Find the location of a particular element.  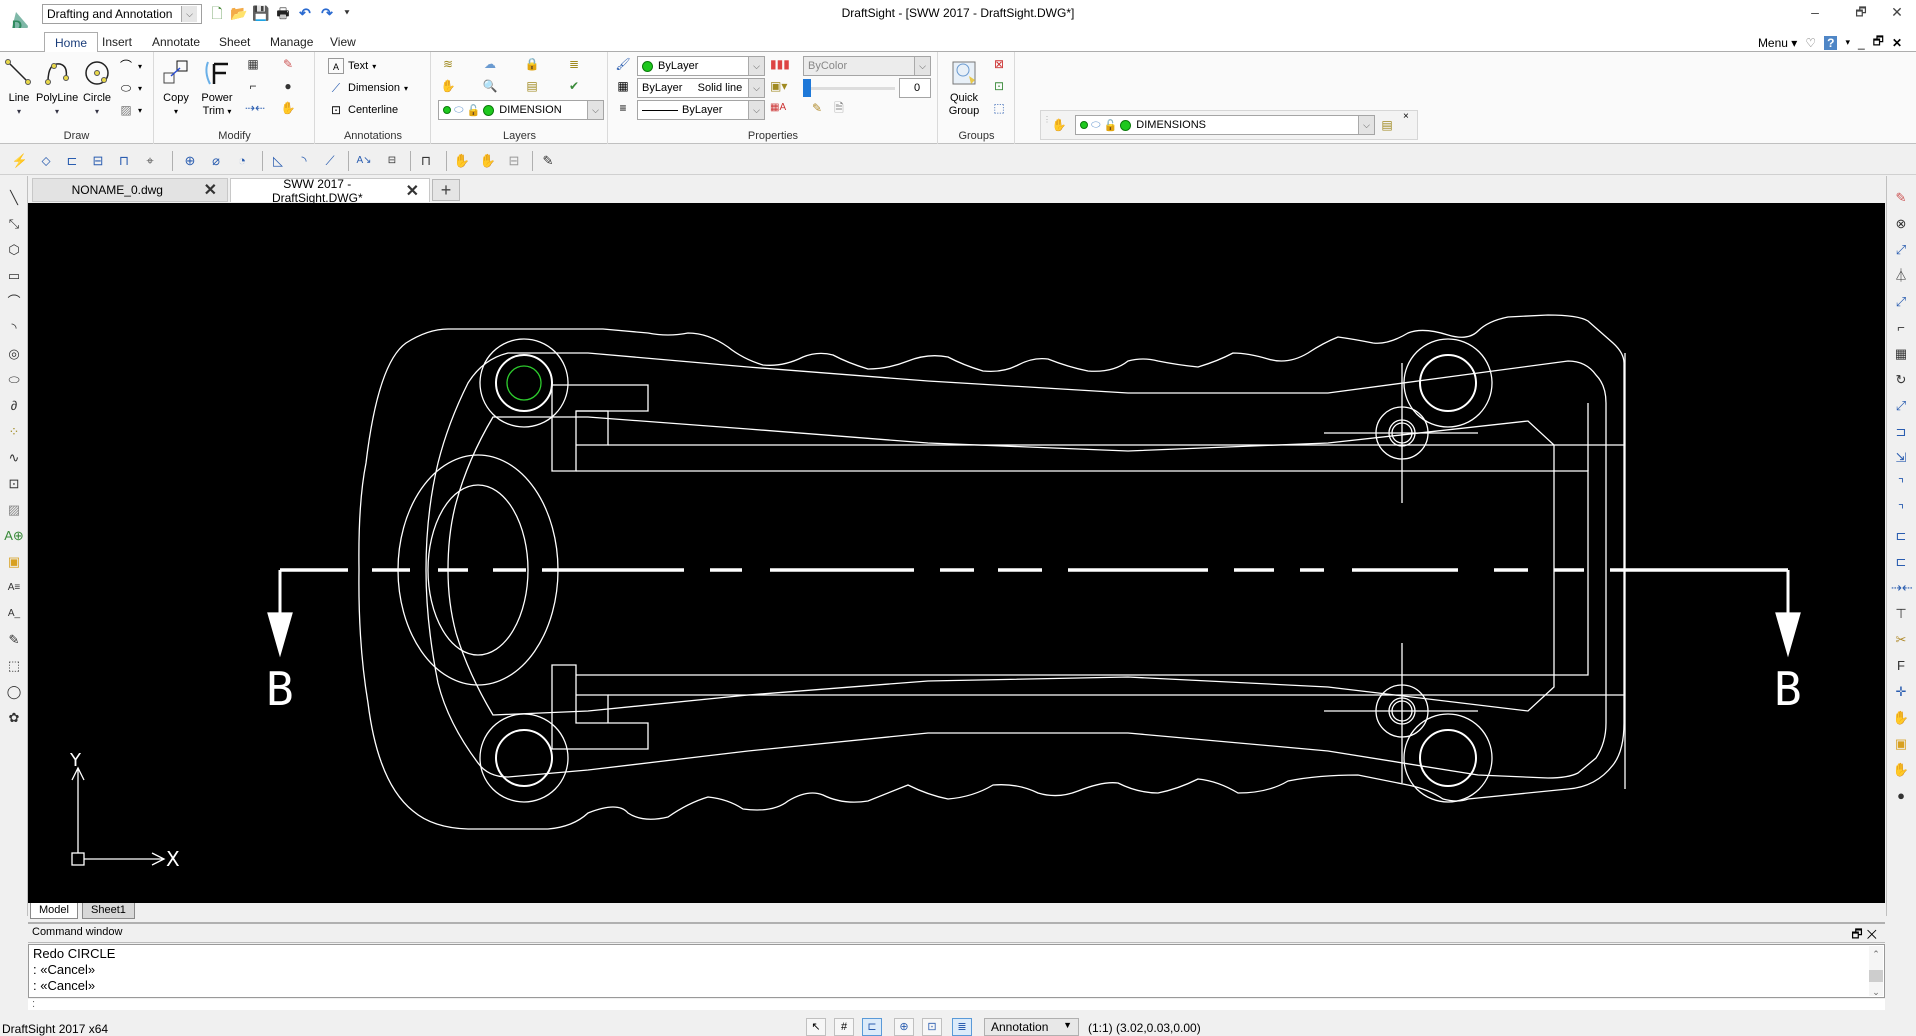

continue-dimension-icon: ⊓ is located at coordinates (124, 161).